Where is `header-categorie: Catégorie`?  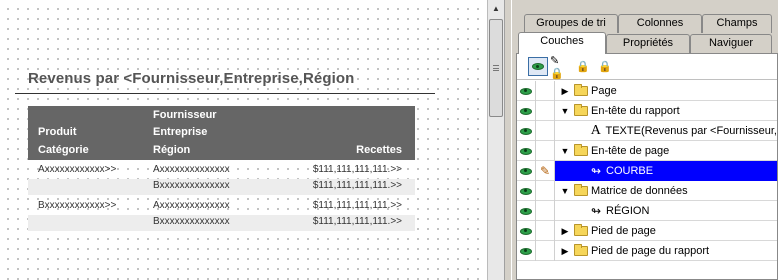 header-categorie: Catégorie is located at coordinates (63, 150).